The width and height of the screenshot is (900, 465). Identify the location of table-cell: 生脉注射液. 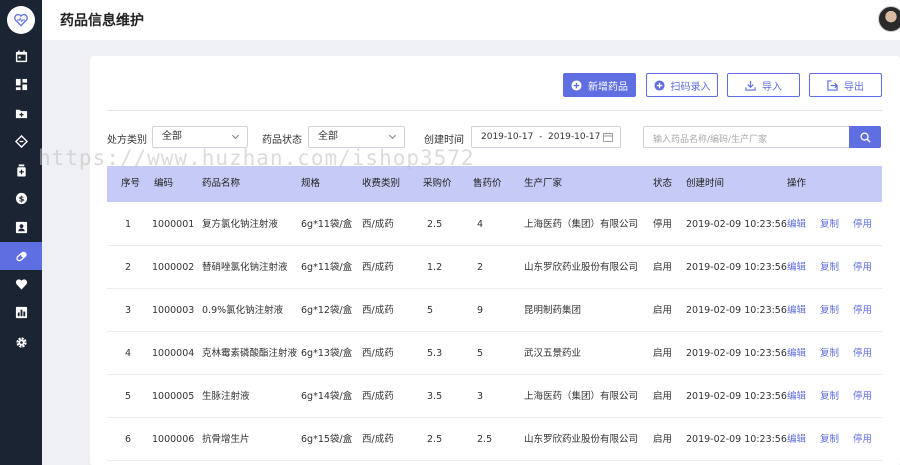
(226, 396).